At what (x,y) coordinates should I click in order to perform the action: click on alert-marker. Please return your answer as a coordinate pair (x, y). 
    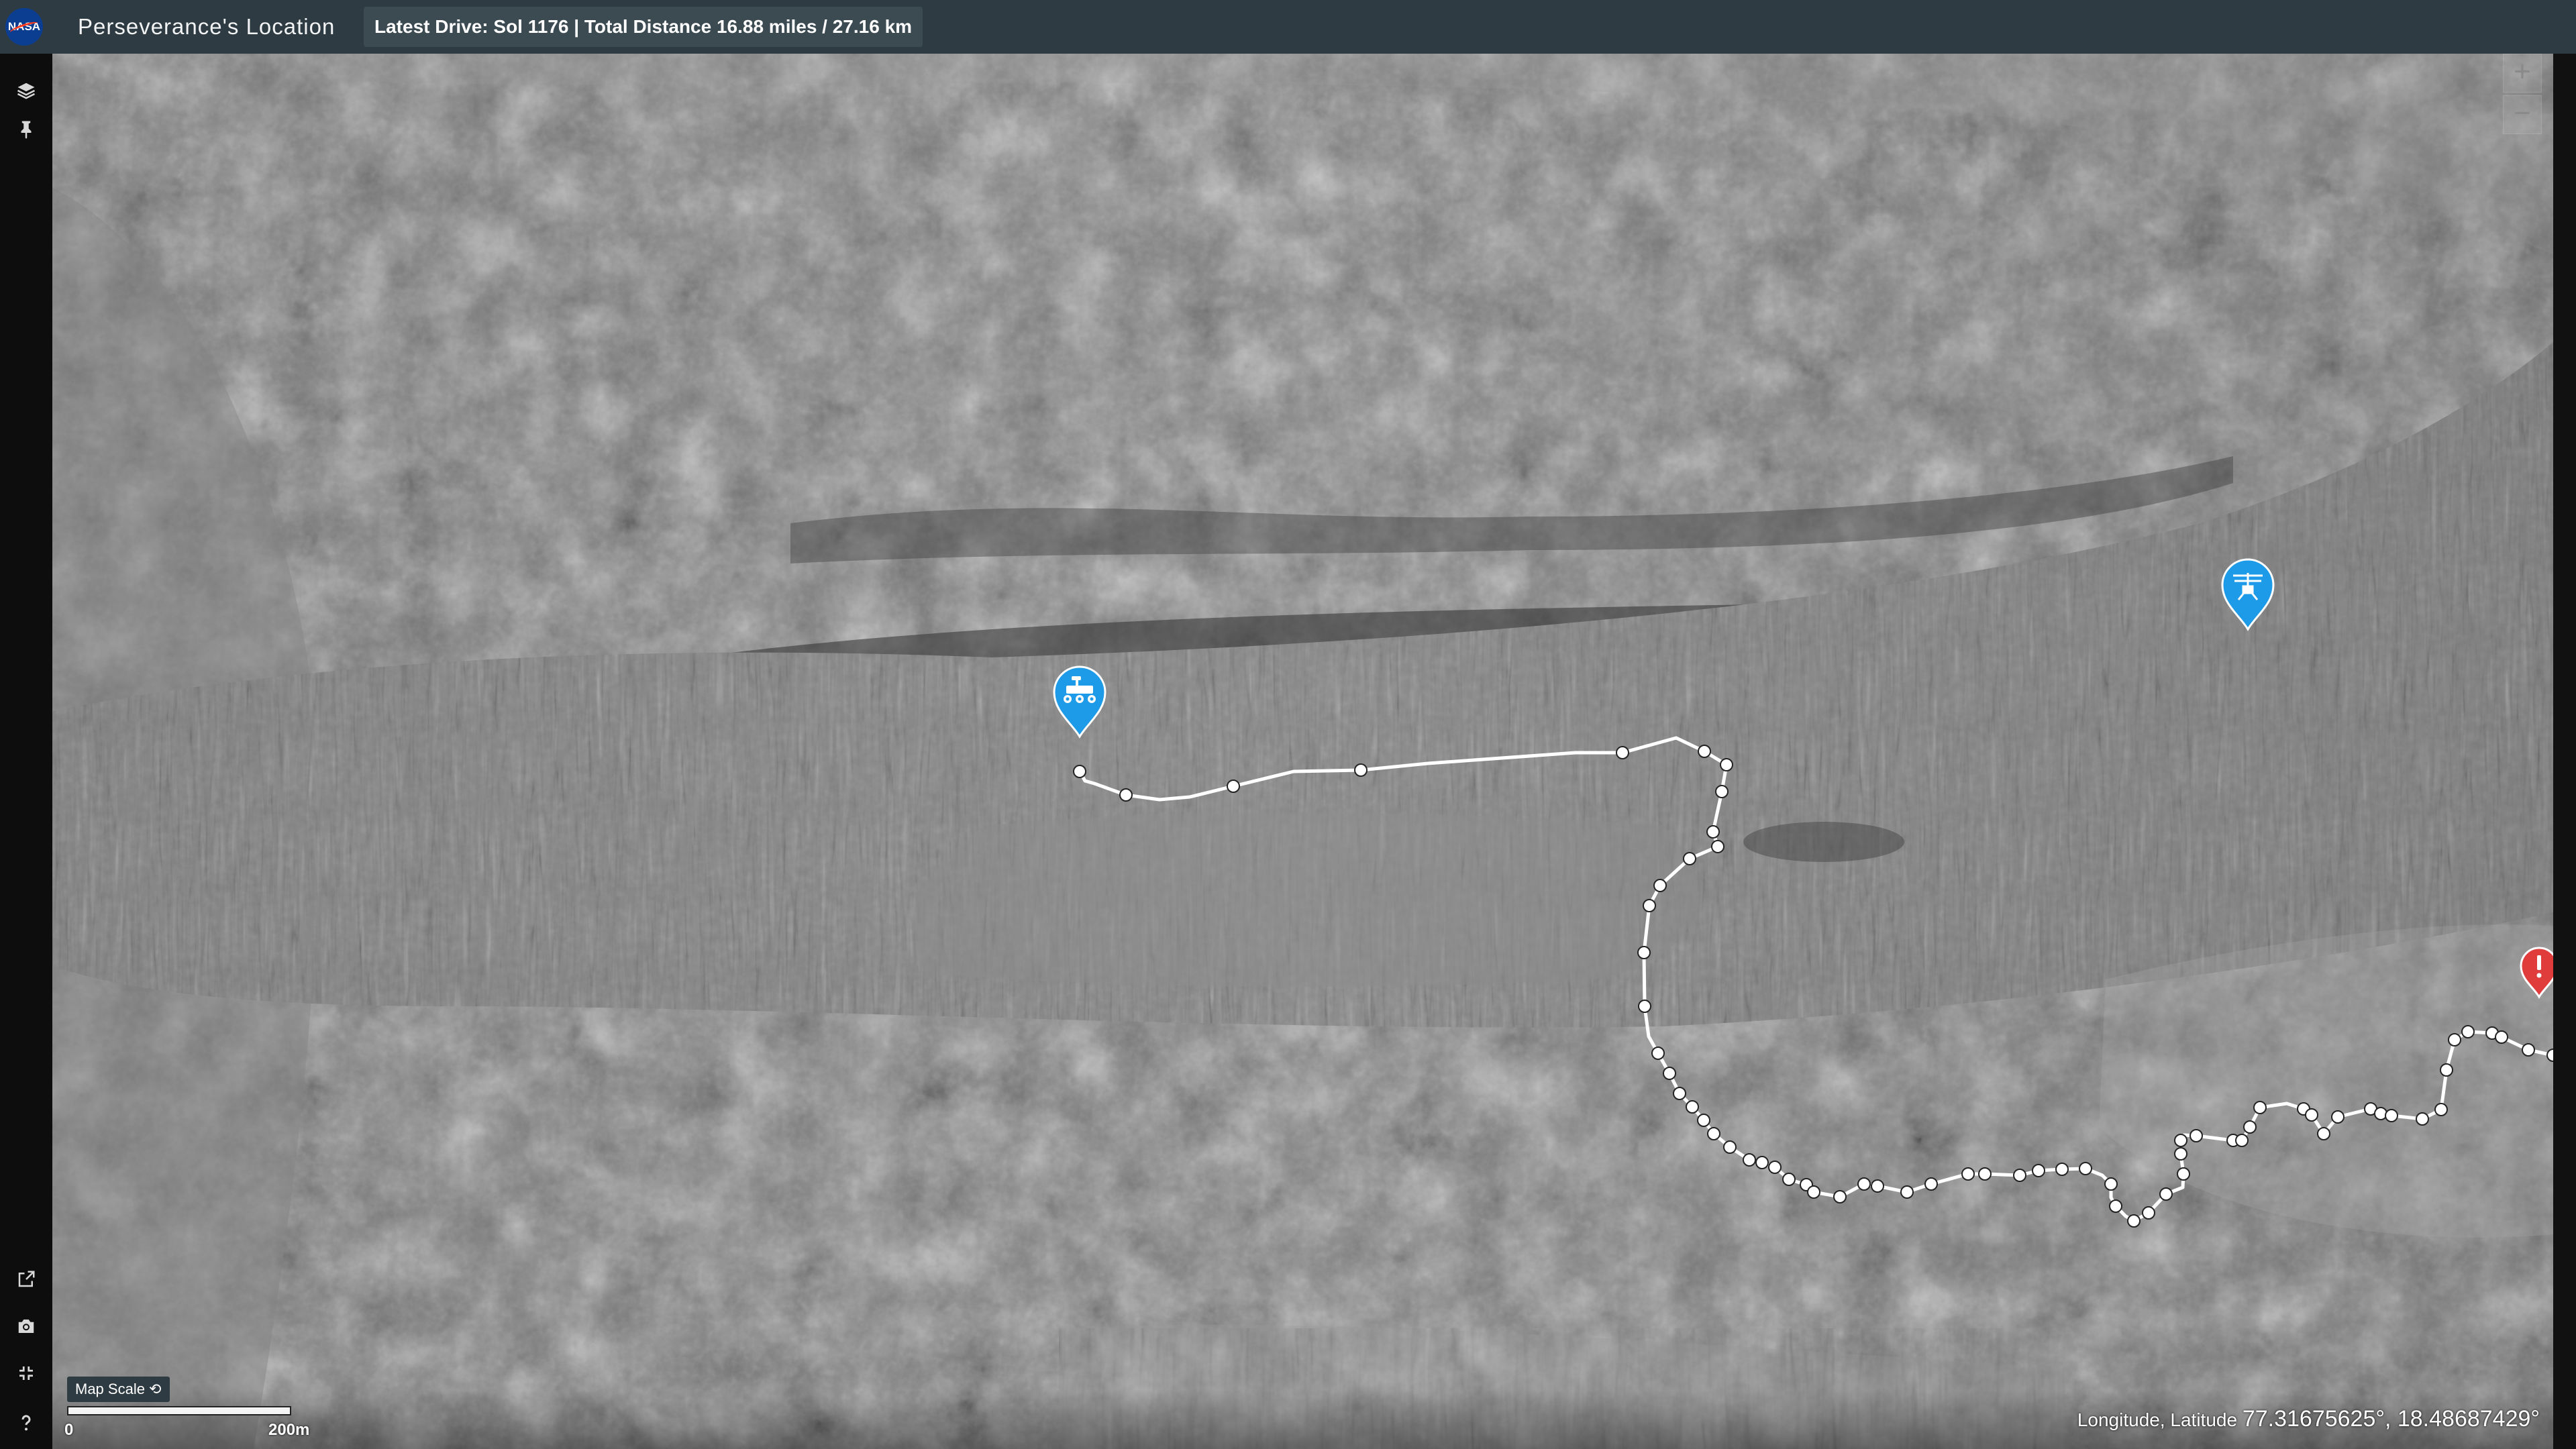
    Looking at the image, I should click on (2536, 973).